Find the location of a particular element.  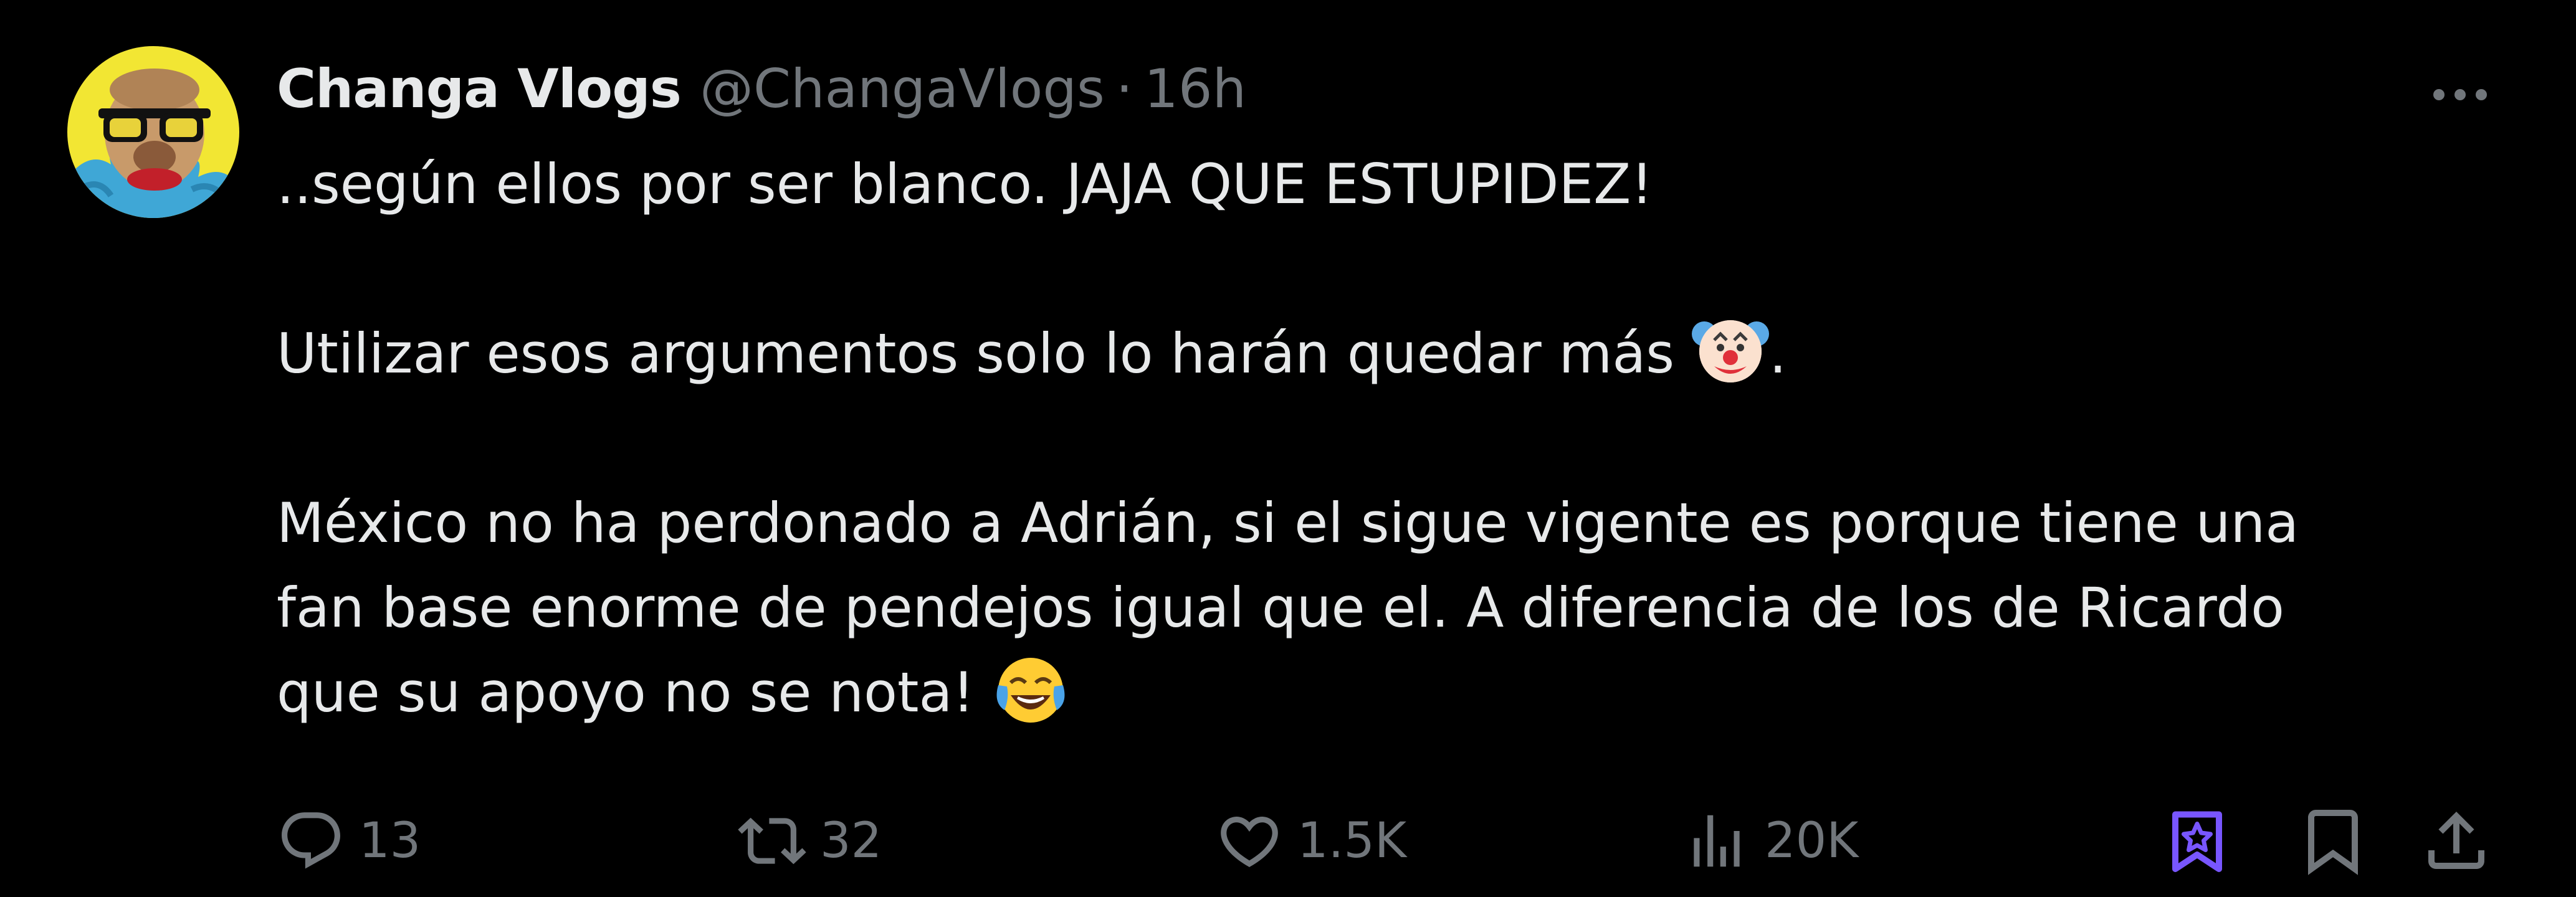

grok-button is located at coordinates (2197, 841).